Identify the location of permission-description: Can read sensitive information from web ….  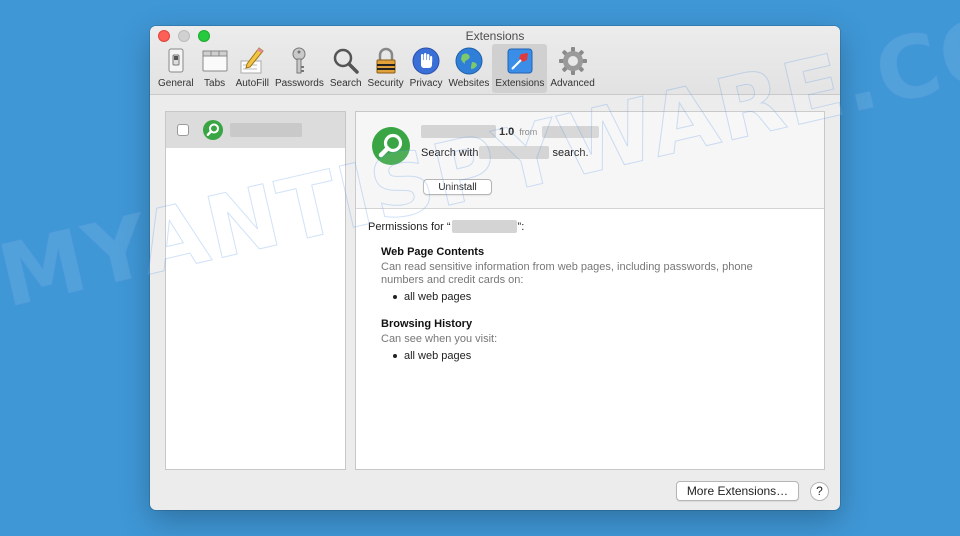
(567, 273).